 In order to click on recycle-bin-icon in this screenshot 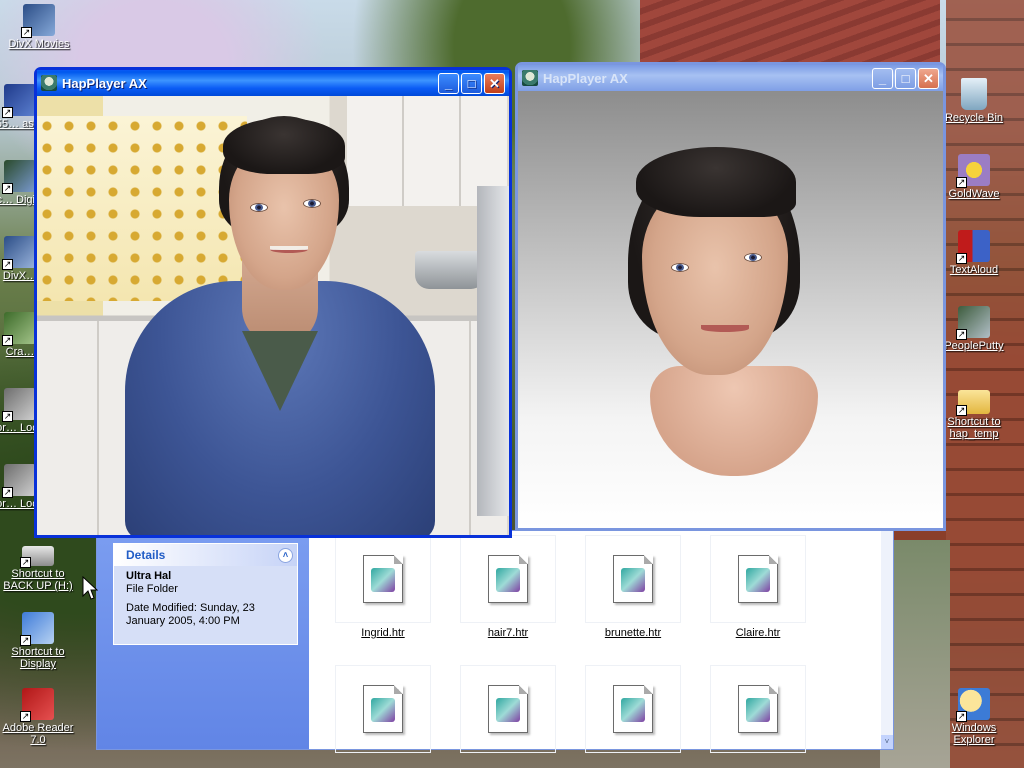, I will do `click(974, 94)`.